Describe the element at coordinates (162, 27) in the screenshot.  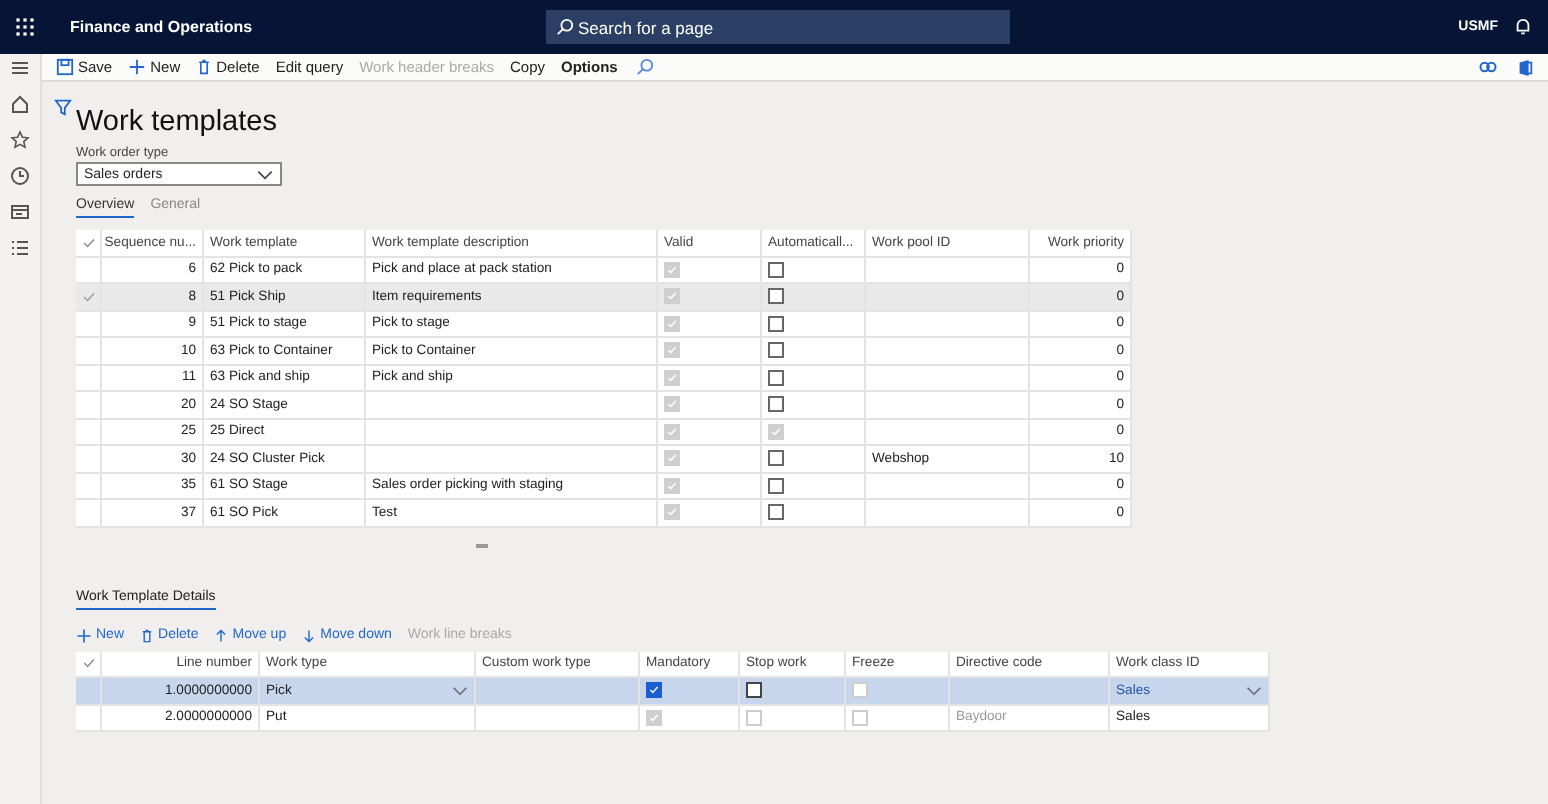
I see `app-title: Finance and Operations` at that location.